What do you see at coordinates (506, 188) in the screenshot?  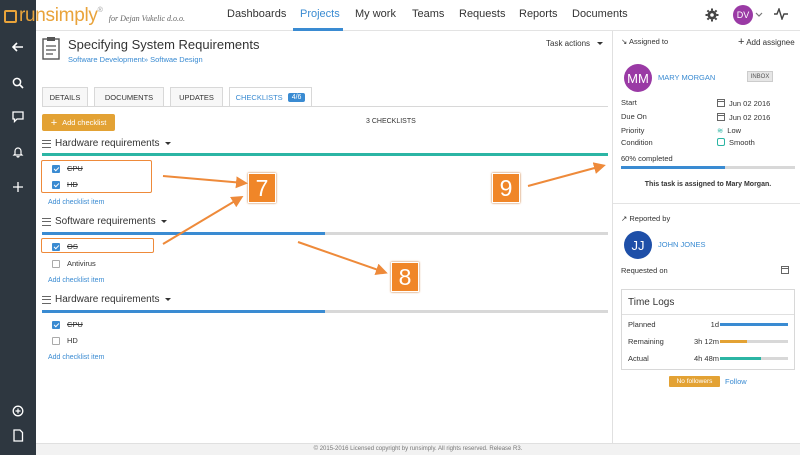 I see `annotation-marker-9: 9` at bounding box center [506, 188].